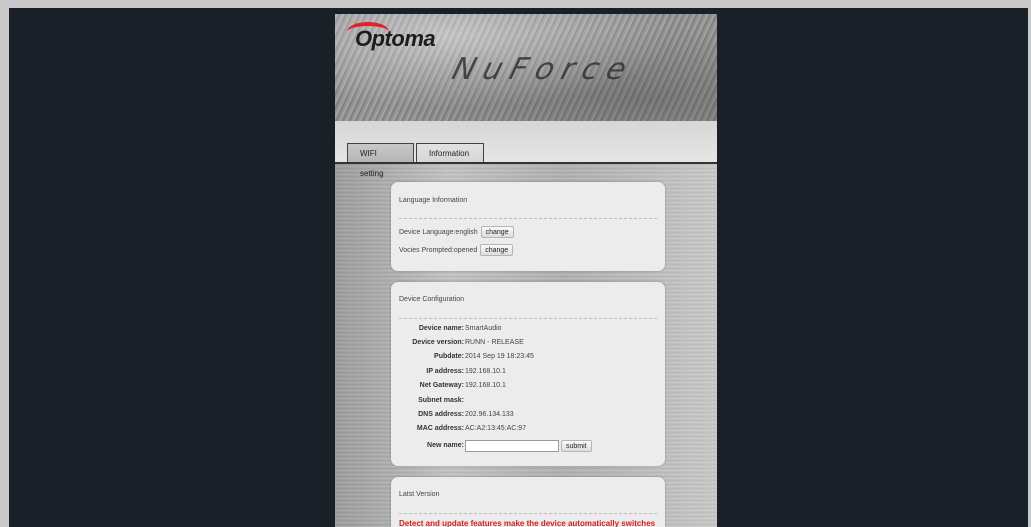 The height and width of the screenshot is (527, 1031). Describe the element at coordinates (4, 263) in the screenshot. I see `browser-left-strip` at that location.